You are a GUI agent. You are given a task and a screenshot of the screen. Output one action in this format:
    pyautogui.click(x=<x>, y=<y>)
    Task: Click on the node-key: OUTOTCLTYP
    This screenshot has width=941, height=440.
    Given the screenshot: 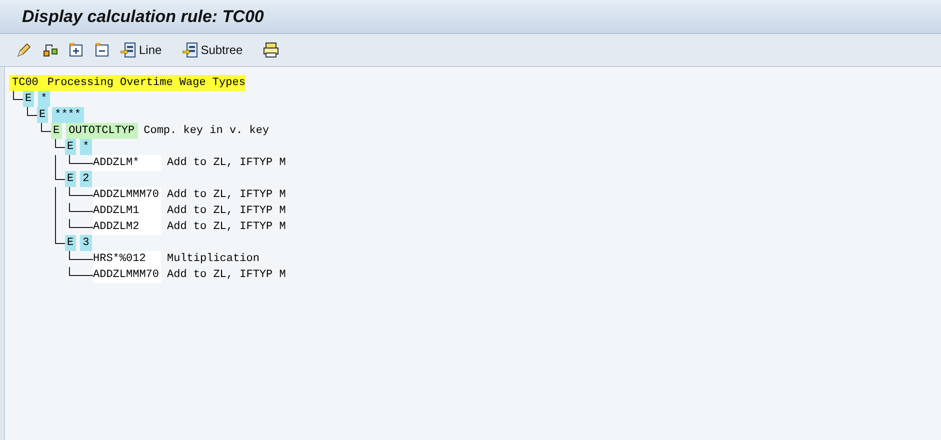 What is the action you would take?
    pyautogui.click(x=102, y=131)
    